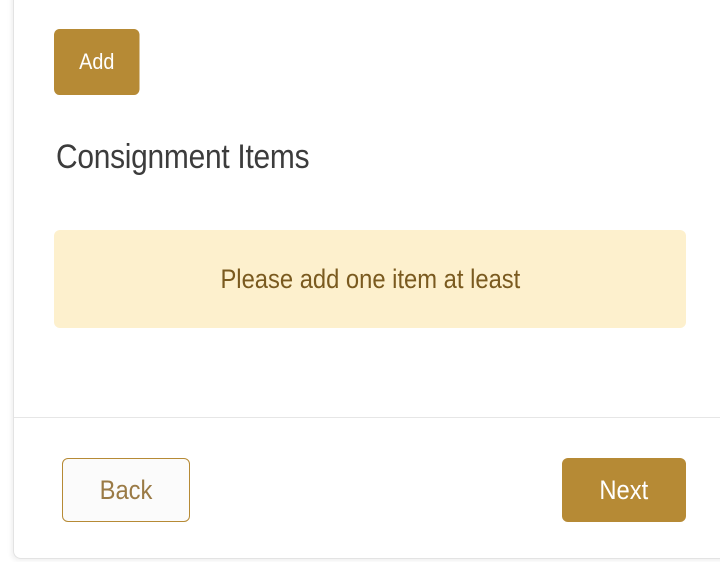 Image resolution: width=720 pixels, height=562 pixels. I want to click on back-button: Back, so click(126, 490).